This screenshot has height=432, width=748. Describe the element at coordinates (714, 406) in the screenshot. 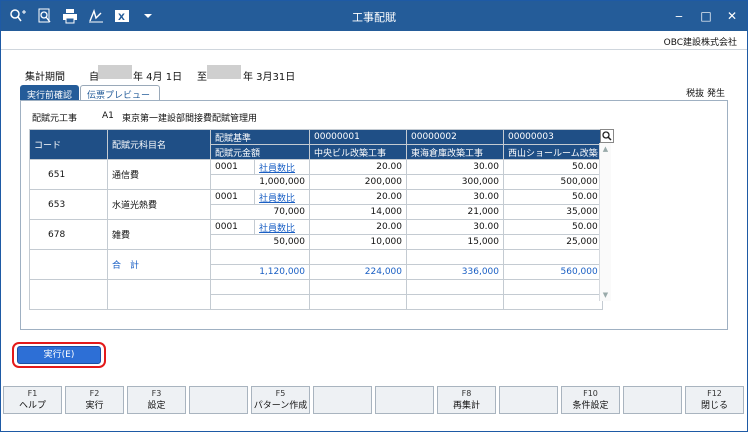

I see `fkey-label: 閉じる` at that location.